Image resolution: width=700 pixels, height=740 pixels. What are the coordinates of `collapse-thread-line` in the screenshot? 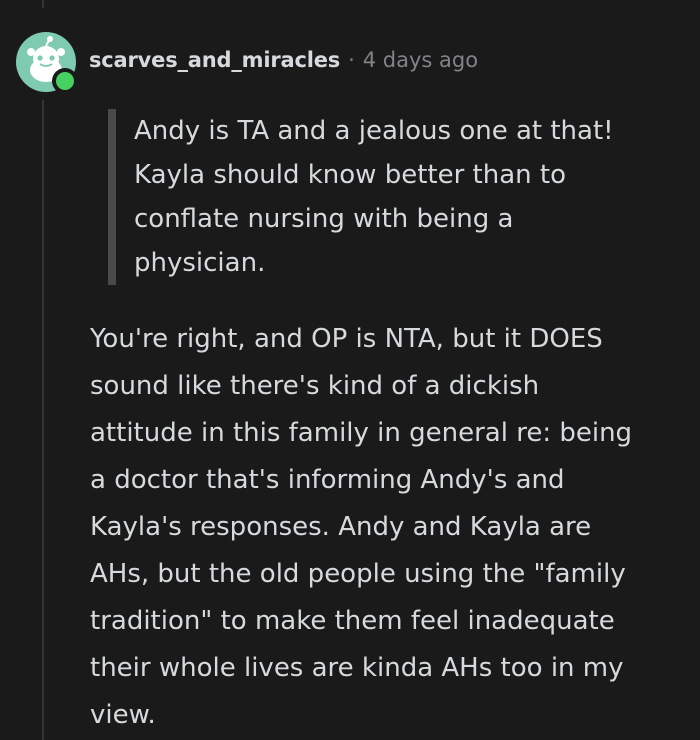 It's located at (43, 420).